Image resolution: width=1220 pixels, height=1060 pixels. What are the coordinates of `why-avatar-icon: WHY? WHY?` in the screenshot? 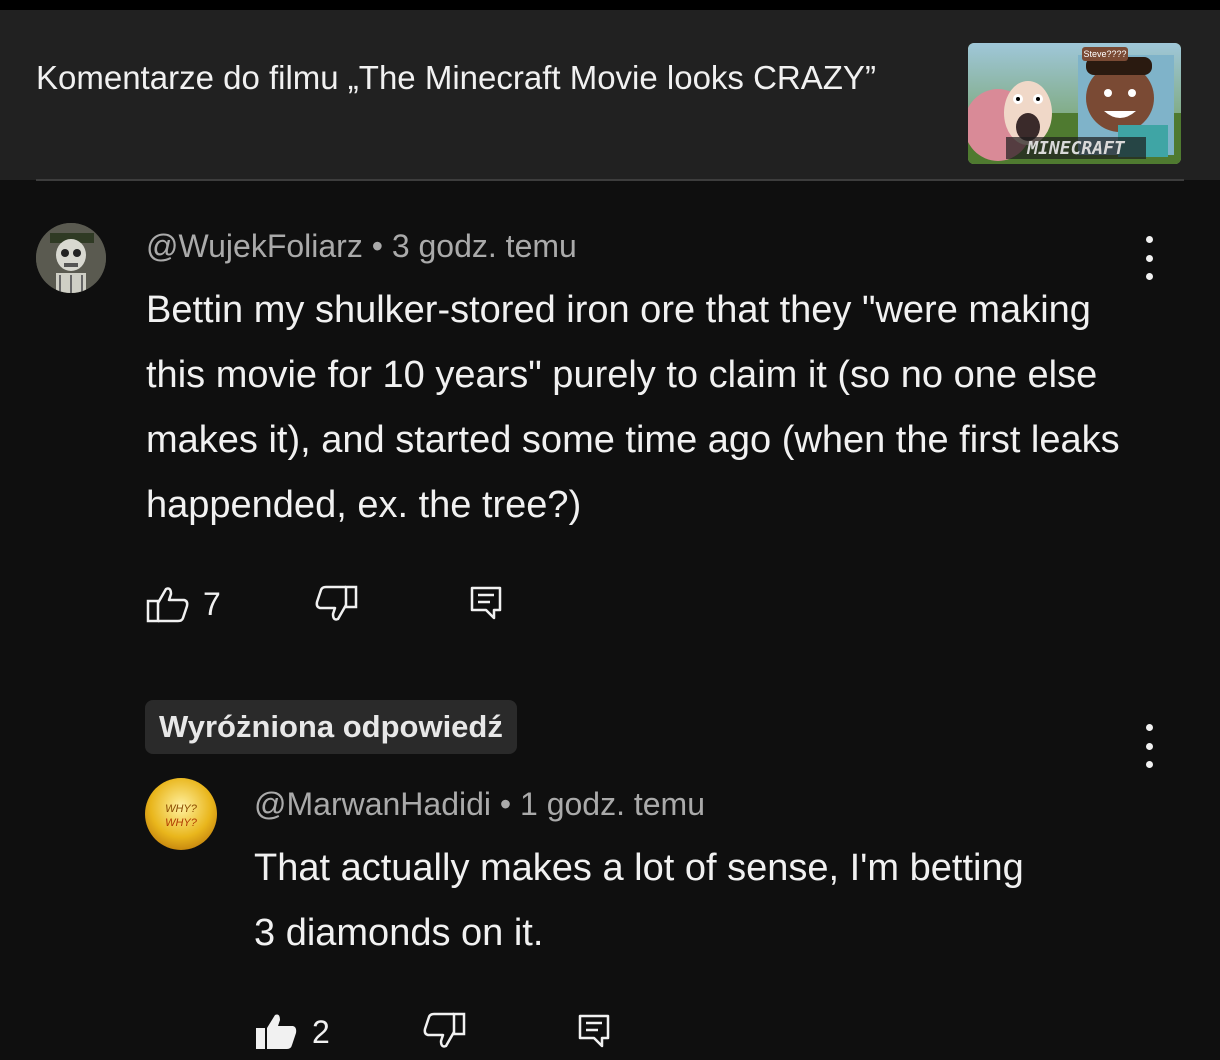 It's located at (181, 814).